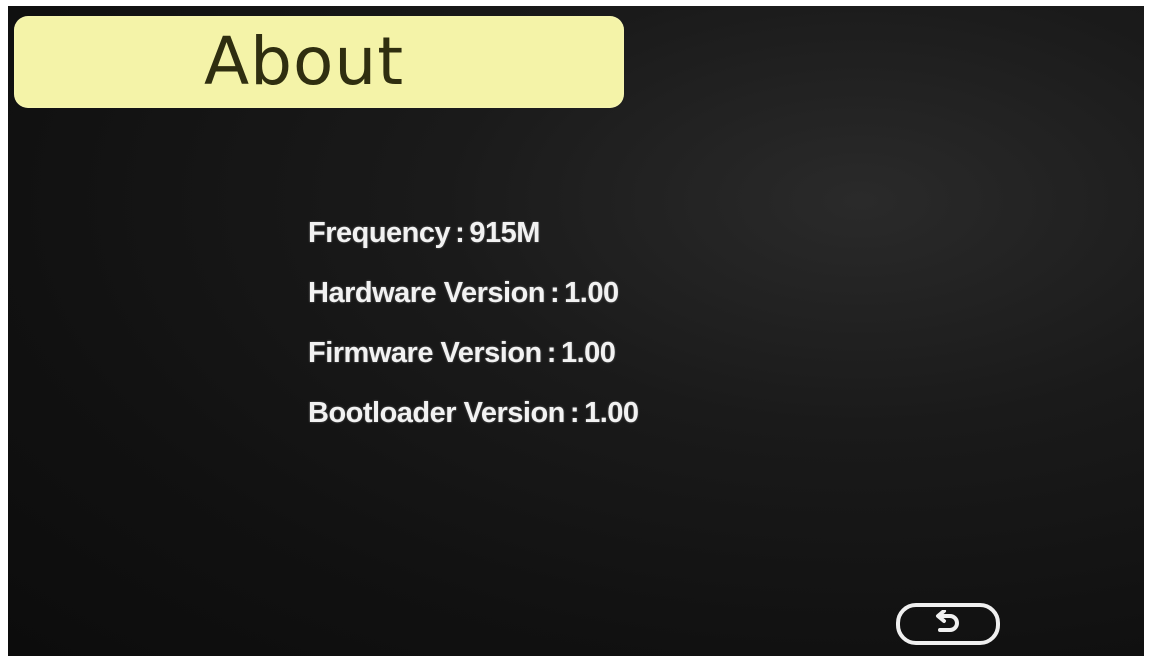 Image resolution: width=1151 pixels, height=662 pixels. I want to click on title-bar: About, so click(319, 62).